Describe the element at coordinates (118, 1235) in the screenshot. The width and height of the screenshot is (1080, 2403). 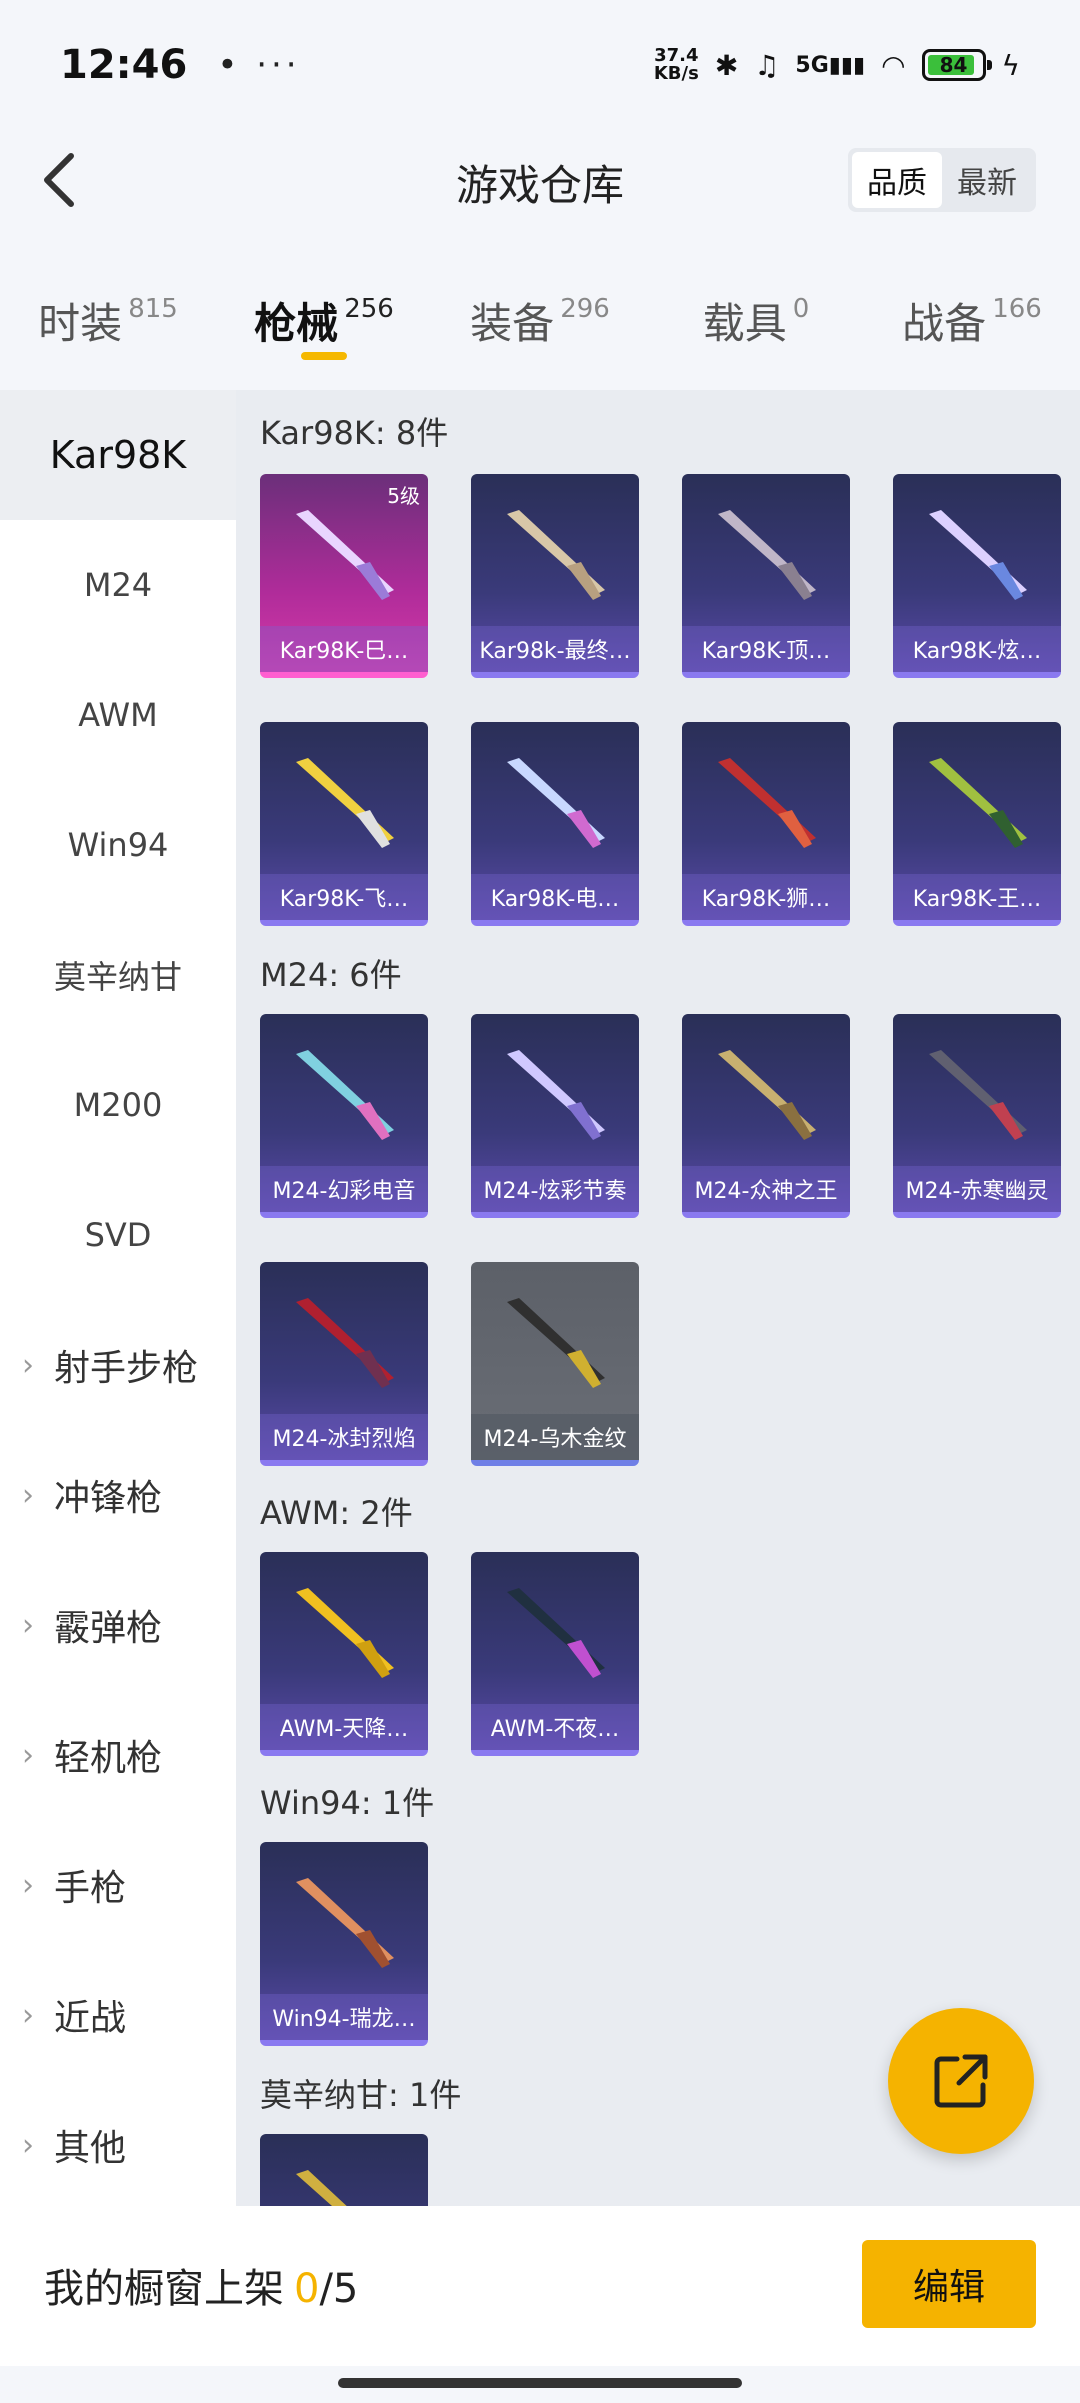
I see `sidebar-item-svd: SVD` at that location.